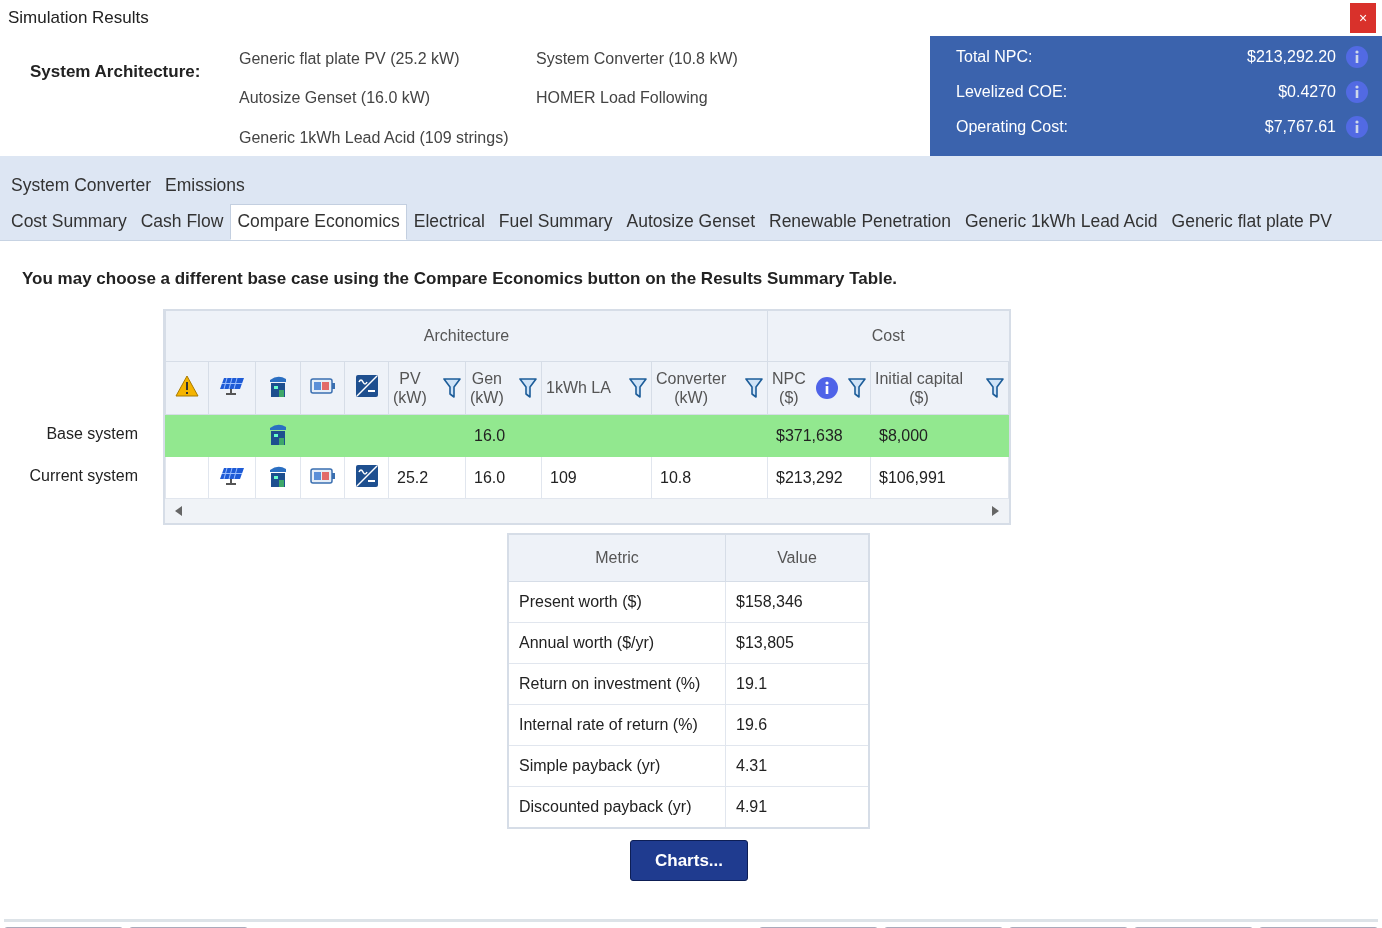 The width and height of the screenshot is (1382, 928). I want to click on table-cell: 19.6, so click(752, 724).